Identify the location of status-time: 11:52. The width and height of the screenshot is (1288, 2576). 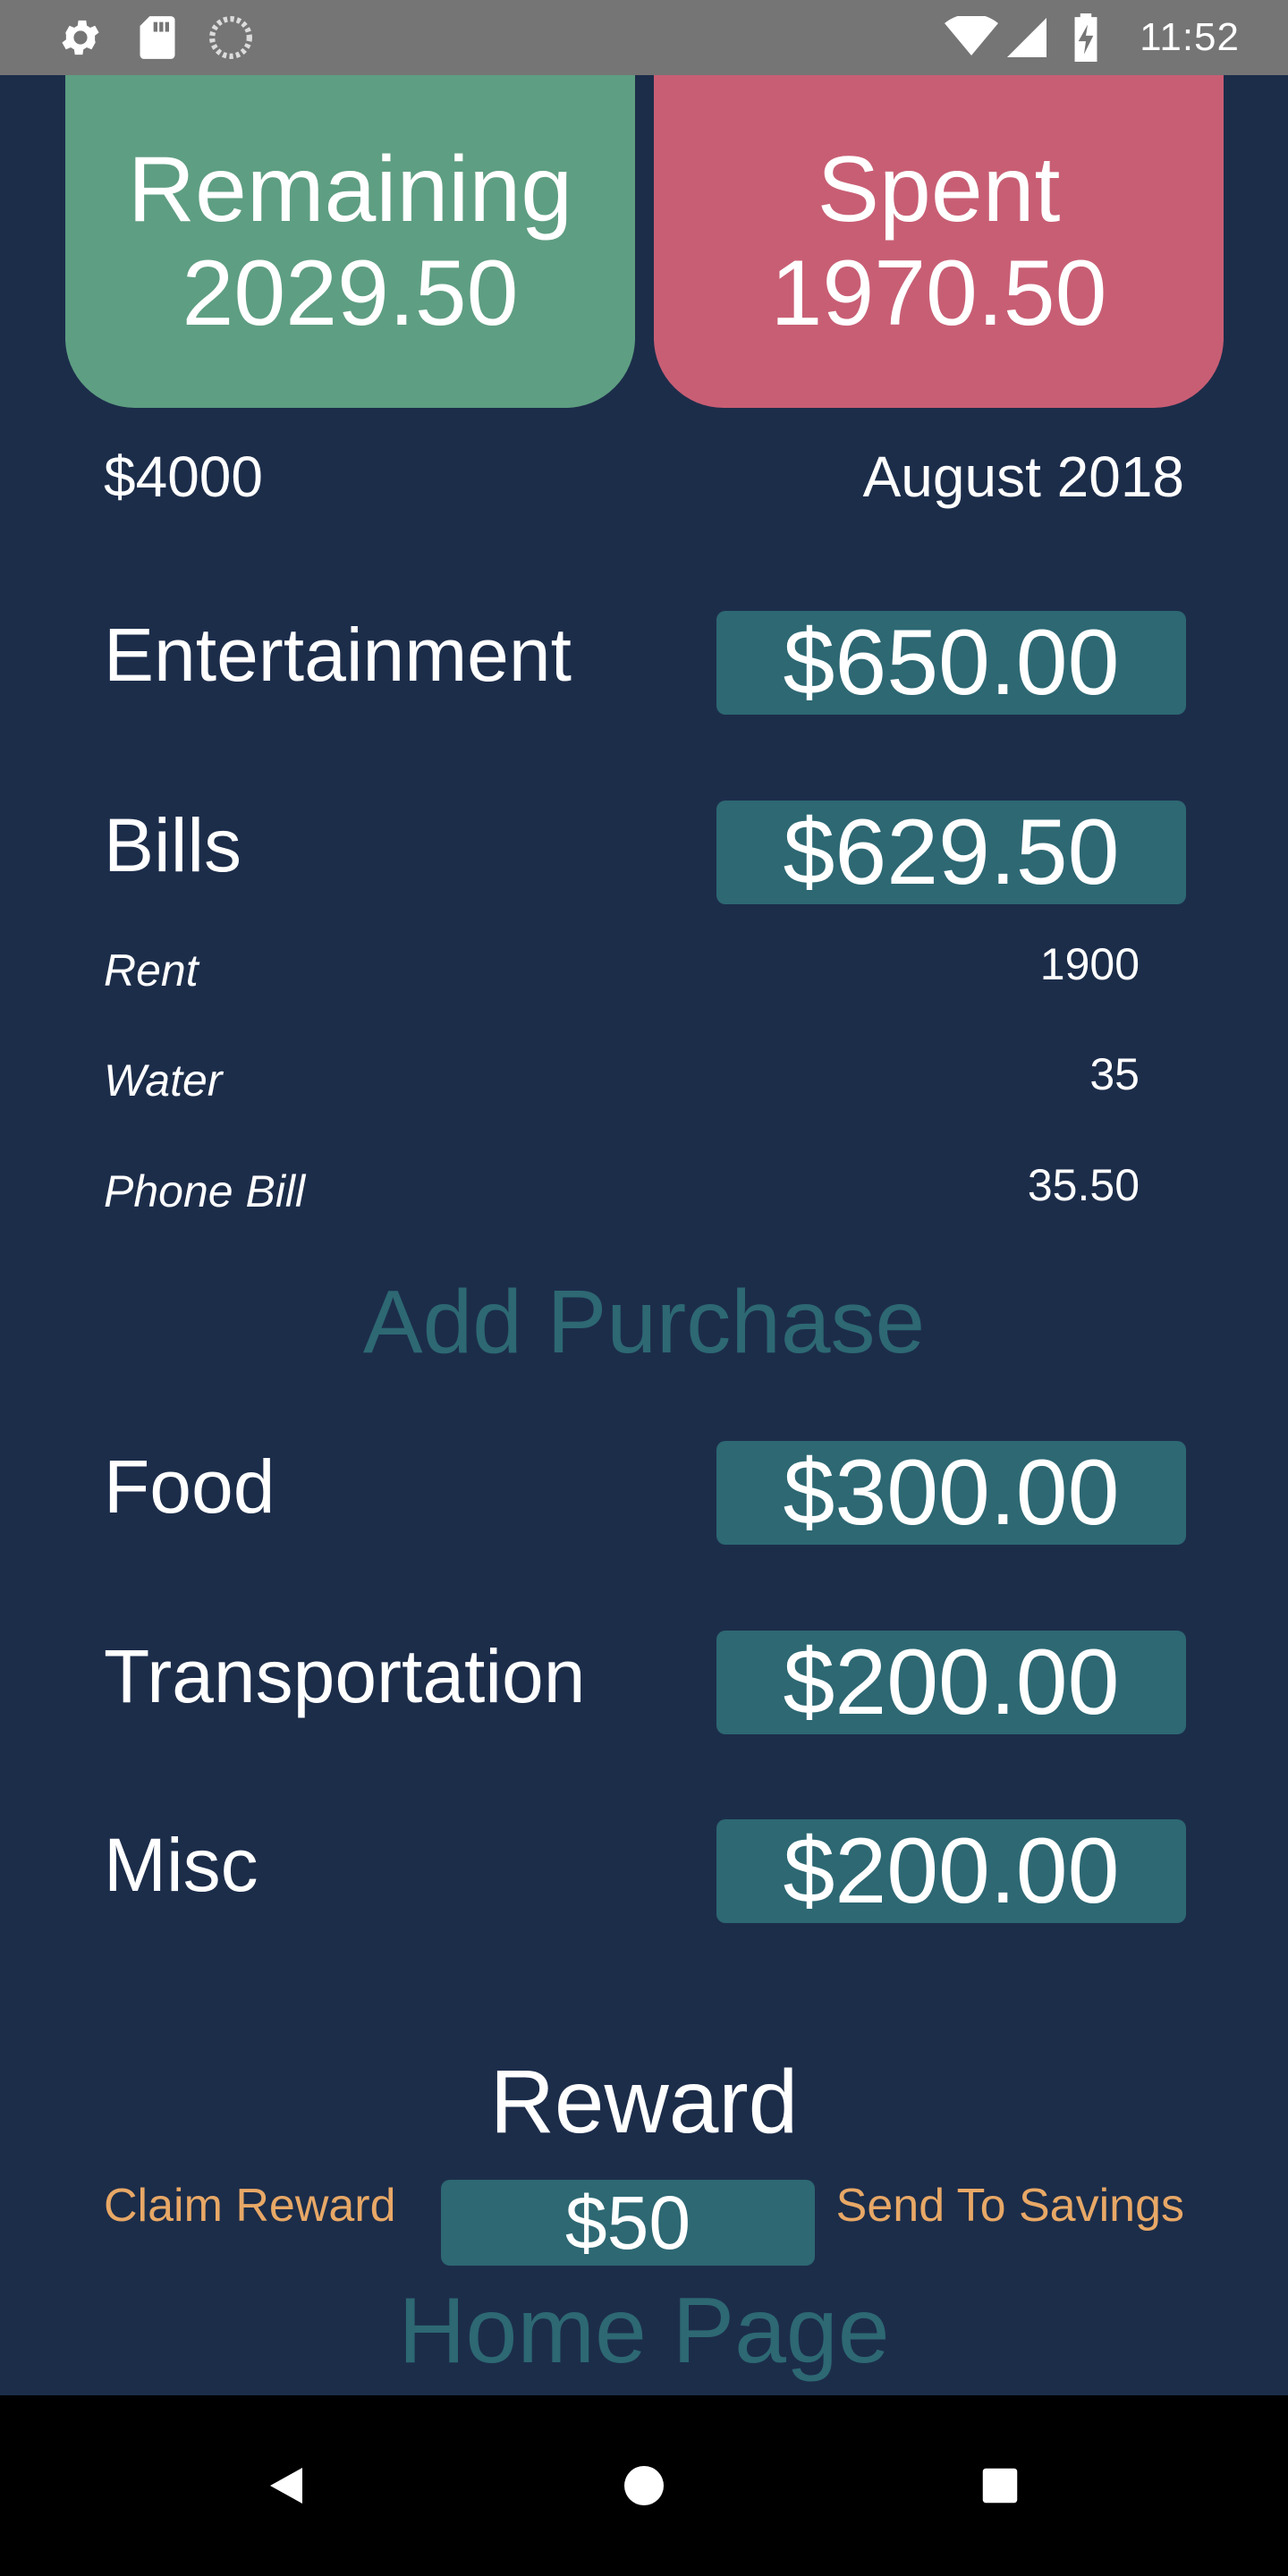
(1190, 37).